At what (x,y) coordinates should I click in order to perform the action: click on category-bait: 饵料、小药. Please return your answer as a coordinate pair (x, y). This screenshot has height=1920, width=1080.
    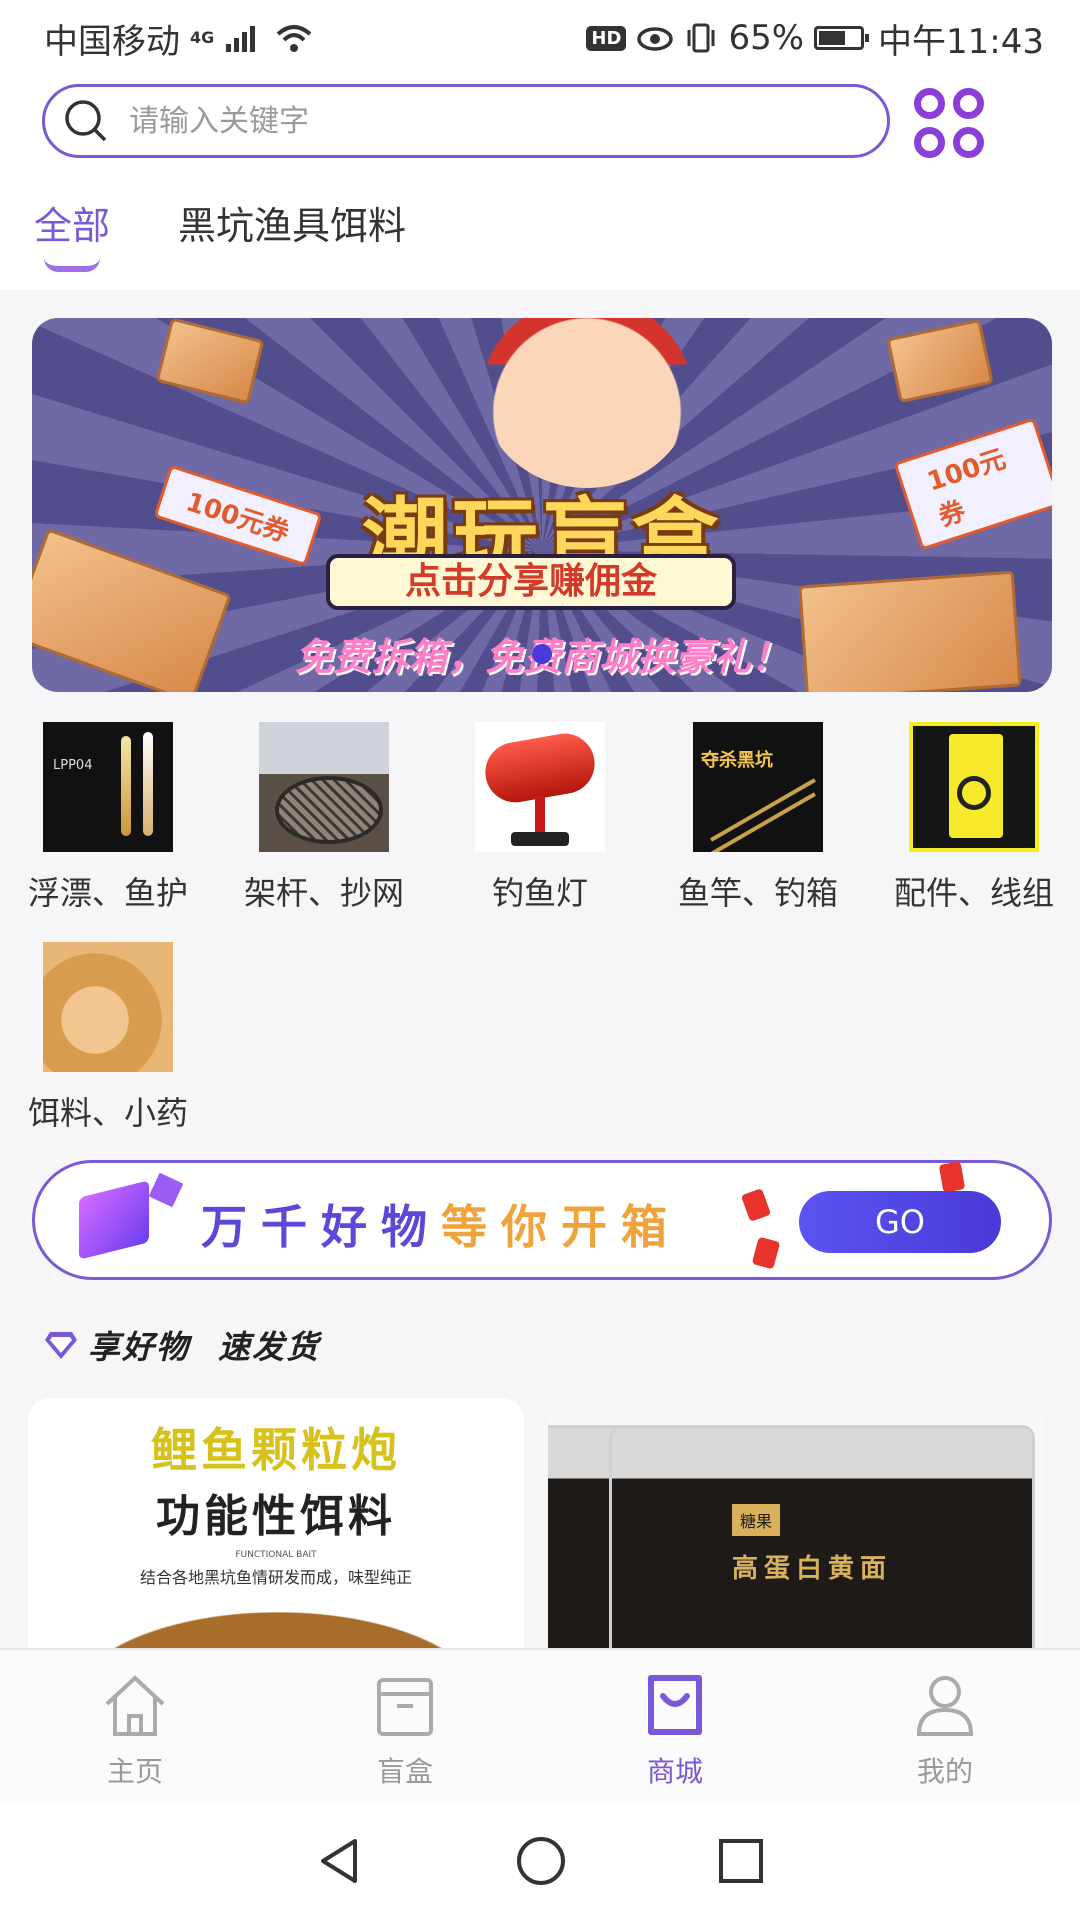
    Looking at the image, I should click on (108, 1038).